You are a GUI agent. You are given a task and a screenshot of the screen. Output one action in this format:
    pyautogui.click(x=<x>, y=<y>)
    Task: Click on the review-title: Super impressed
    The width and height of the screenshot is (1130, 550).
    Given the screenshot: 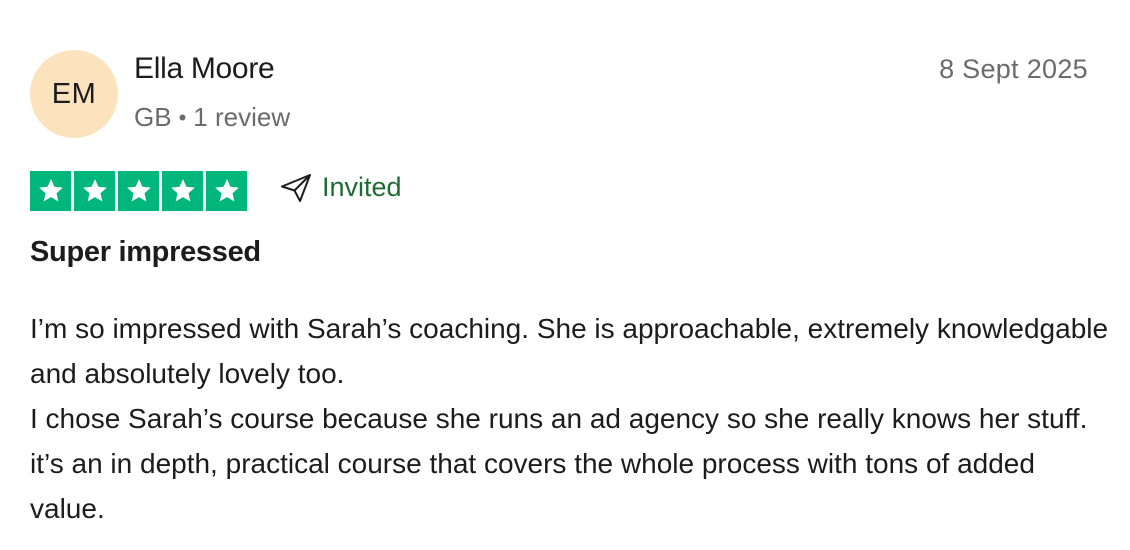 What is the action you would take?
    pyautogui.click(x=145, y=252)
    